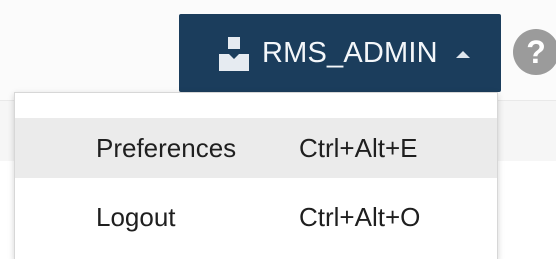 Image resolution: width=556 pixels, height=259 pixels. I want to click on help-icon: ?, so click(534, 52).